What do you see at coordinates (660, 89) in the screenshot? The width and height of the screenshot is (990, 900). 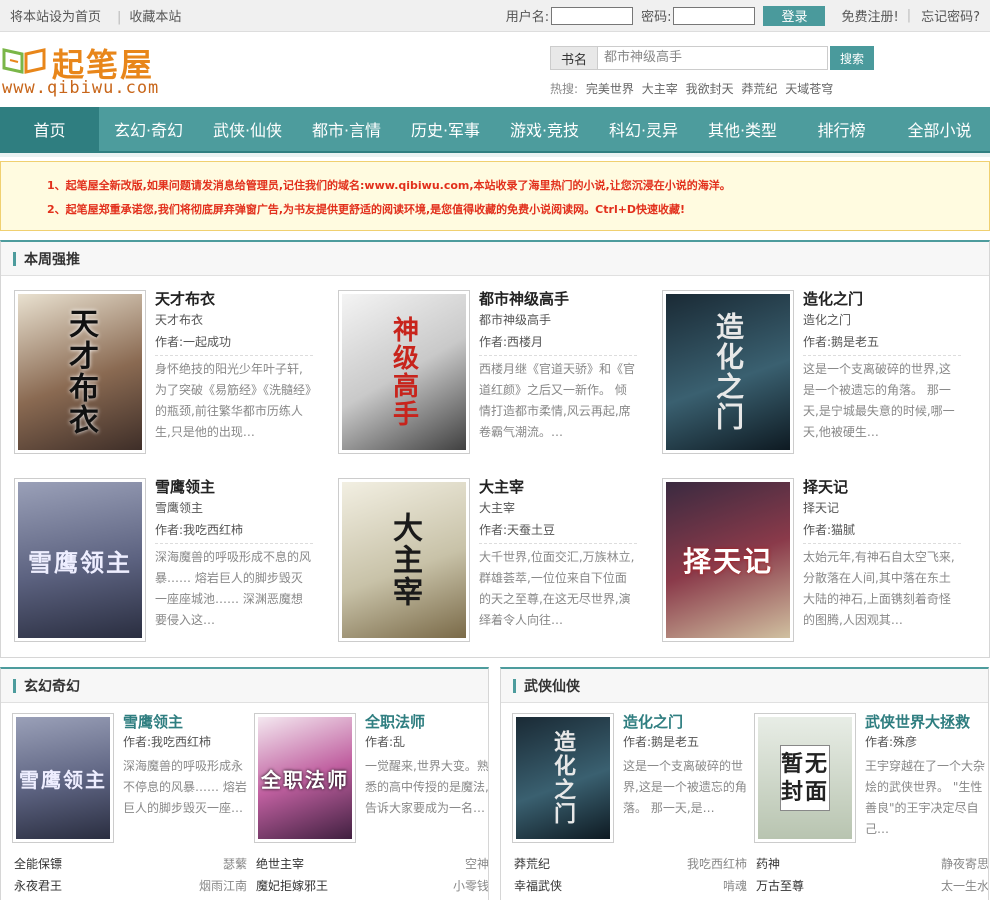 I see `hot-search-item: 大主宰` at bounding box center [660, 89].